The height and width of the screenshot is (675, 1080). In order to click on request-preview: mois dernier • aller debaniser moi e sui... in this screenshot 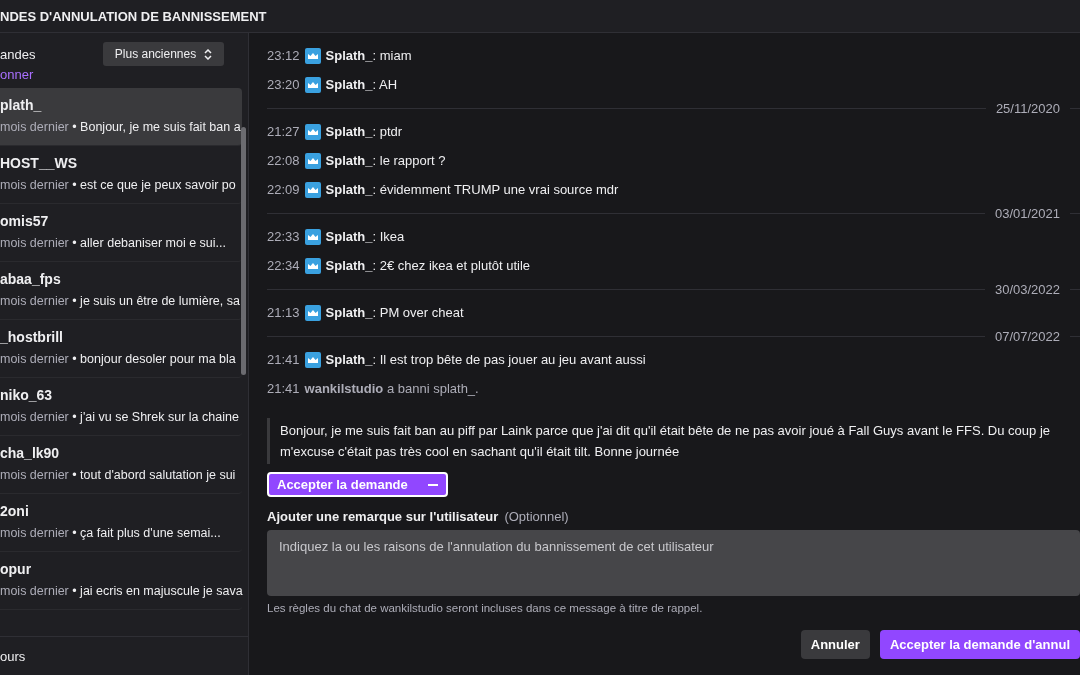, I will do `click(114, 243)`.